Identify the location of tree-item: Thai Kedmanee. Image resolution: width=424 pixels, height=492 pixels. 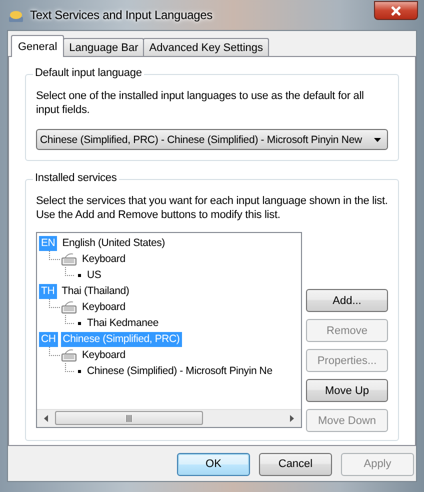
(123, 323).